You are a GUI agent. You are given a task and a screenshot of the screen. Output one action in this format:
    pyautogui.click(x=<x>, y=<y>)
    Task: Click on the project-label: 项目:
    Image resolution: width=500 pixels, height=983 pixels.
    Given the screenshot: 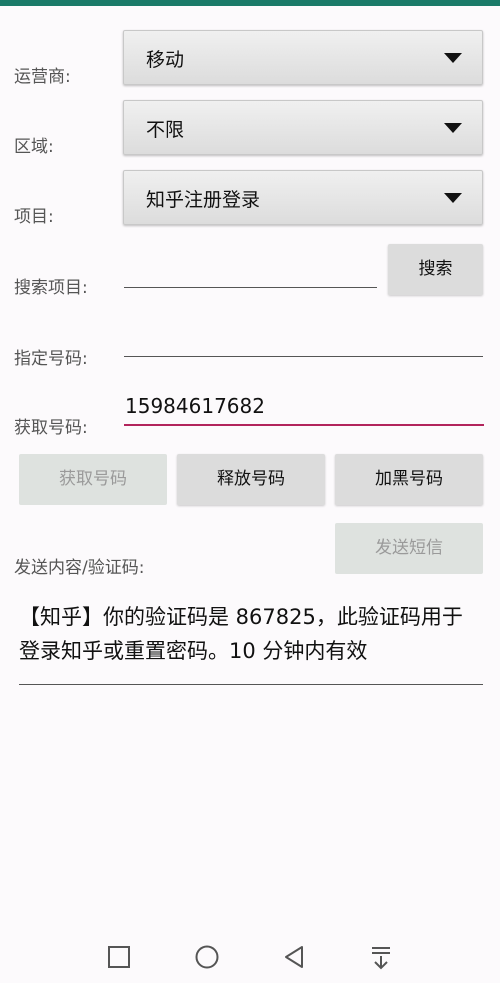 What is the action you would take?
    pyautogui.click(x=34, y=217)
    